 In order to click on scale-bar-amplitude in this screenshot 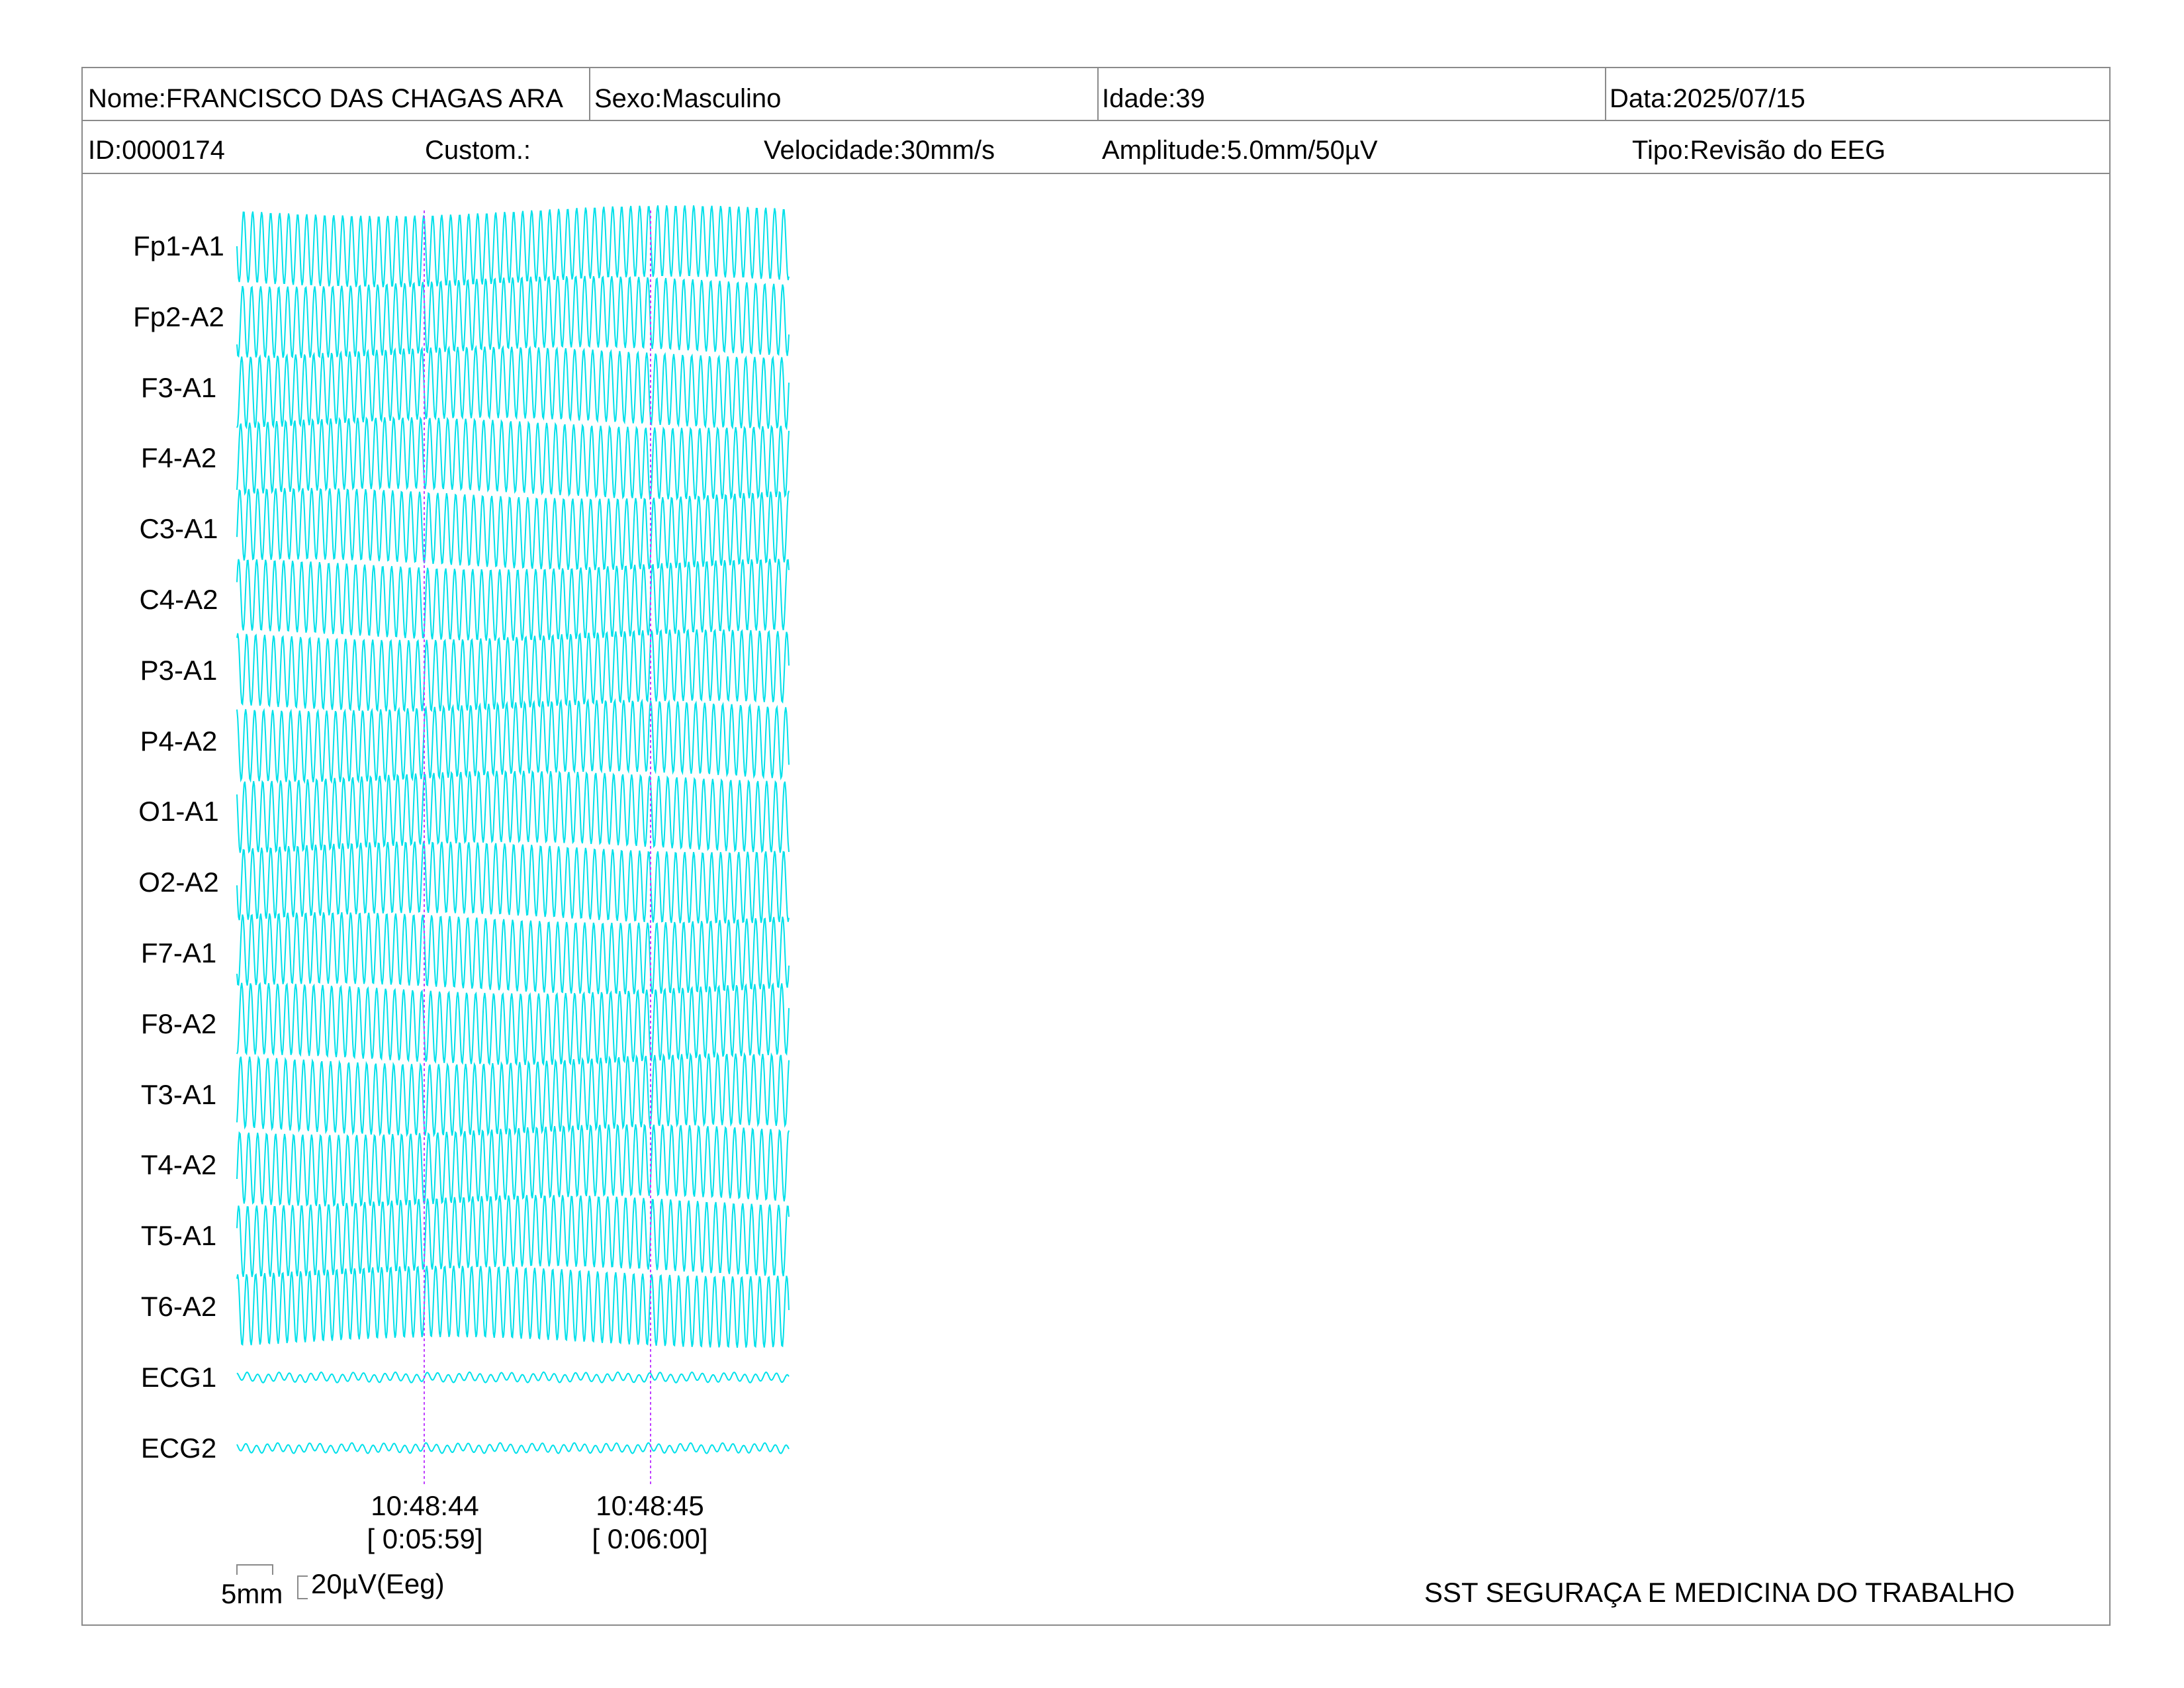, I will do `click(302, 1587)`.